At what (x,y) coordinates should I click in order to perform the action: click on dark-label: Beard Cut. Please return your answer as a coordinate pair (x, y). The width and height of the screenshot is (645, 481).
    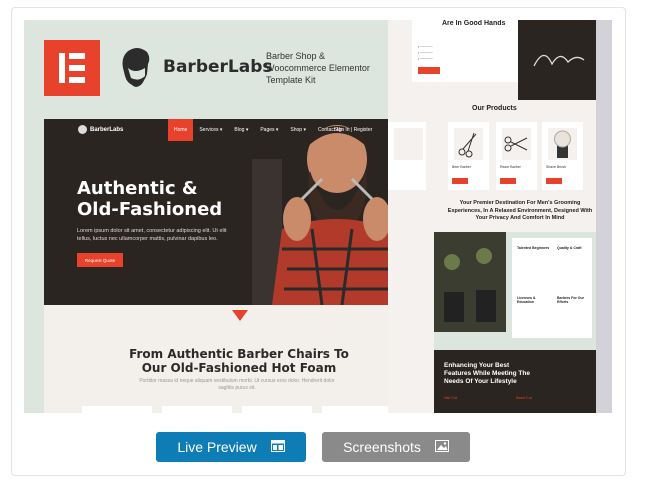
    Looking at the image, I should click on (524, 398).